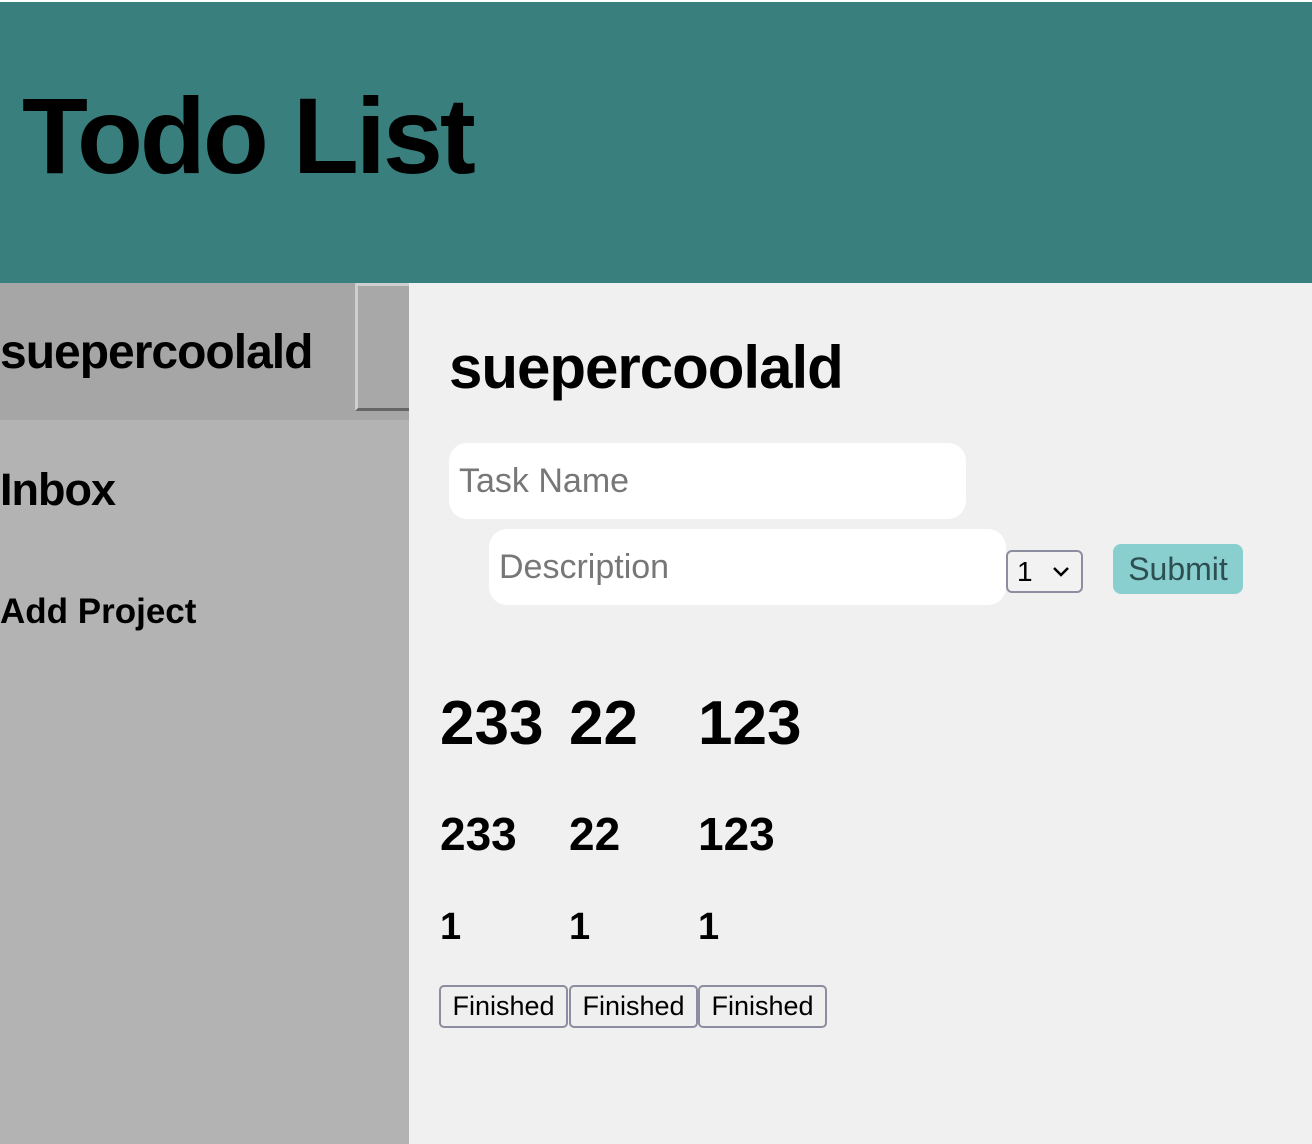 This screenshot has height=1144, width=1312. I want to click on app-title: Todo List, so click(249, 135).